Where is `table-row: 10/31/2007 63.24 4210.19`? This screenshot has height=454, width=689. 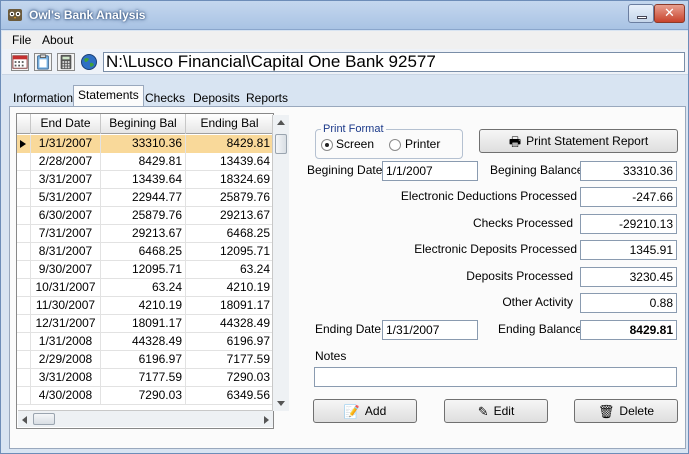
table-row: 10/31/2007 63.24 4210.19 is located at coordinates (145, 288).